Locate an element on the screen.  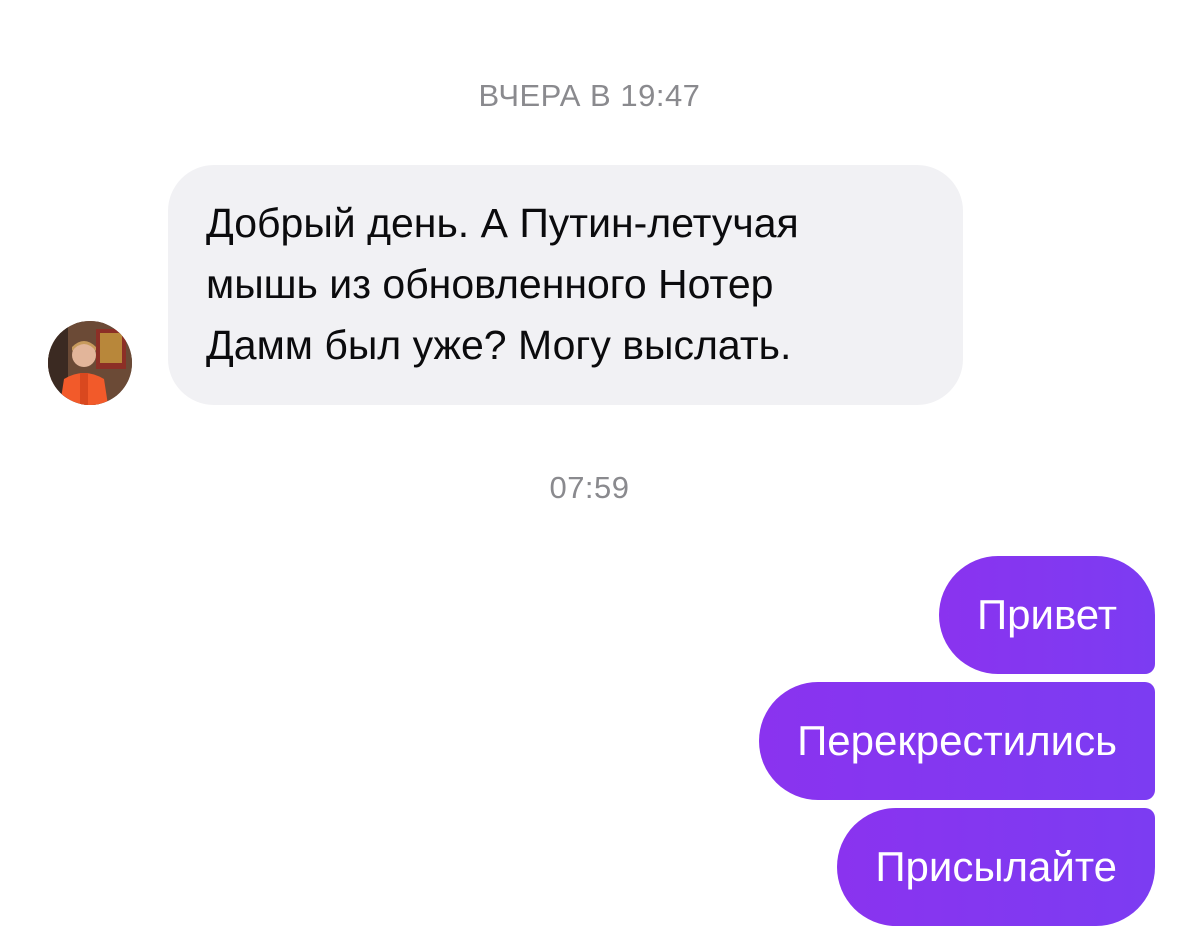
outgoing-message-bubble: Привет is located at coordinates (1046, 615).